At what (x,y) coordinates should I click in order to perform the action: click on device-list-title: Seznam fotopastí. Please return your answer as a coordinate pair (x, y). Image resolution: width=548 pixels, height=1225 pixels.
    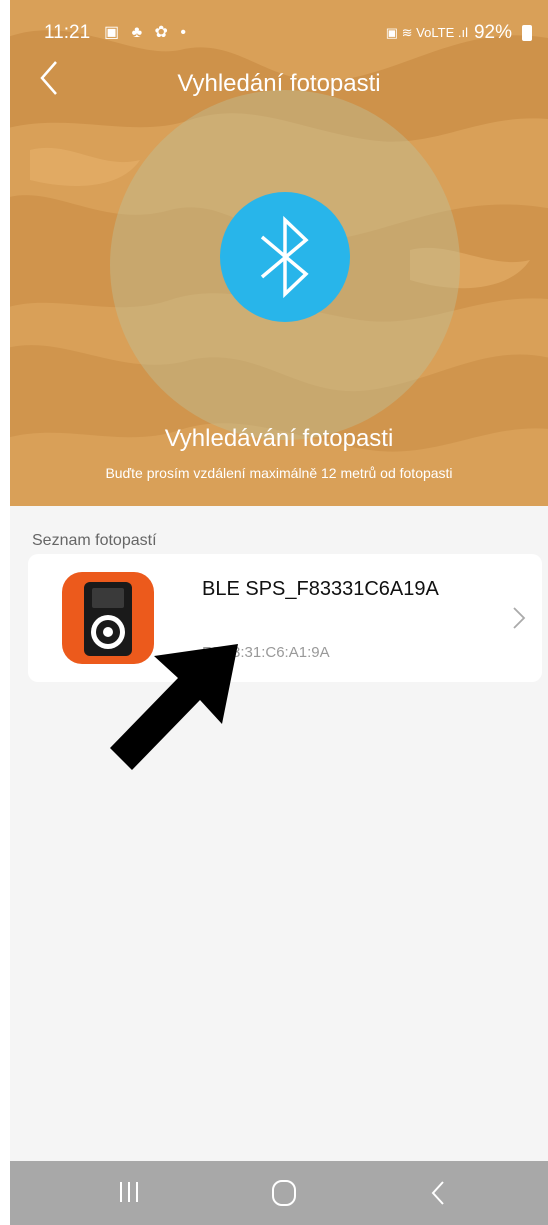
    Looking at the image, I should click on (94, 540).